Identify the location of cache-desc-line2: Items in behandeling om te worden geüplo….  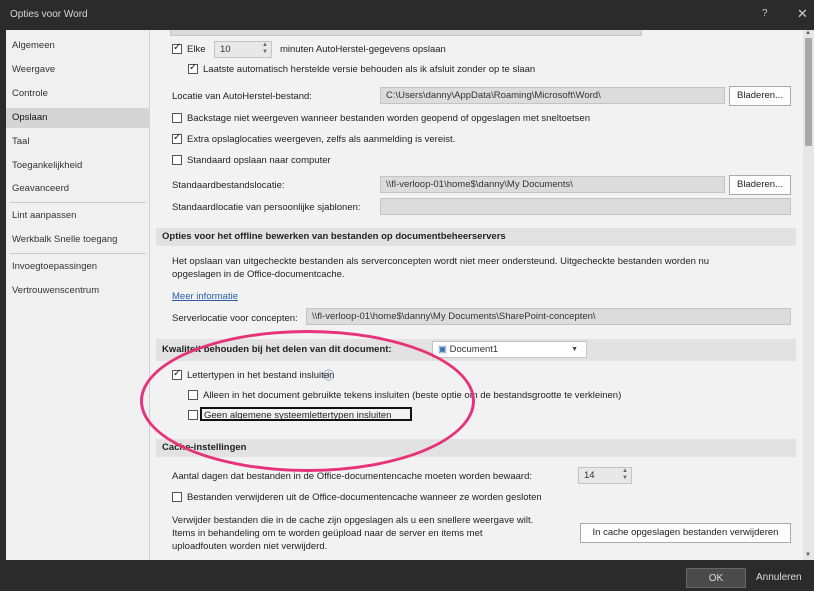
(327, 533).